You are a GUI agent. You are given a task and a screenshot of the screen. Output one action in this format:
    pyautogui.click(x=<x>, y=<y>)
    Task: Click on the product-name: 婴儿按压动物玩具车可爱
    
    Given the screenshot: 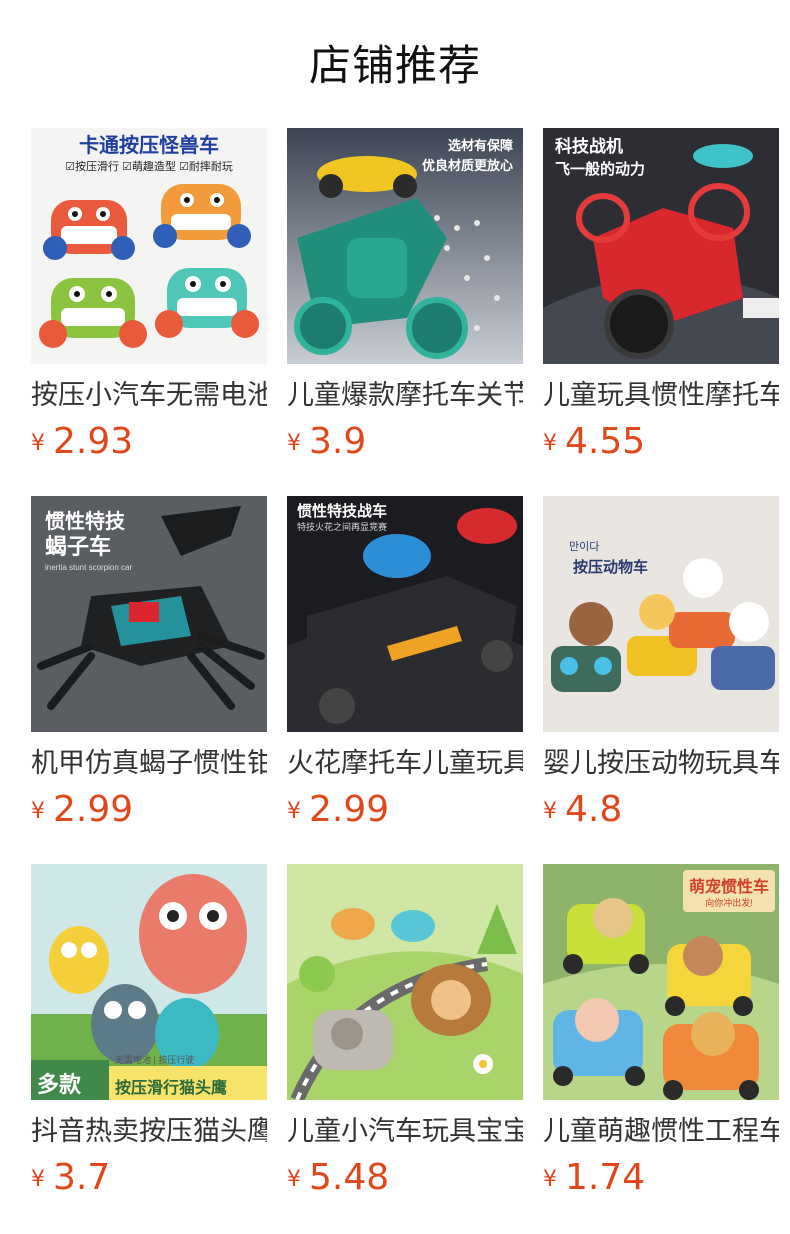 What is the action you would take?
    pyautogui.click(x=661, y=764)
    